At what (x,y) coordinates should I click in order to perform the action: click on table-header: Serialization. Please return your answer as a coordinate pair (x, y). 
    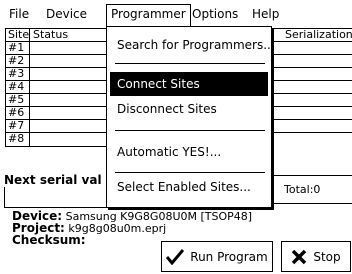
    Looking at the image, I should click on (311, 35).